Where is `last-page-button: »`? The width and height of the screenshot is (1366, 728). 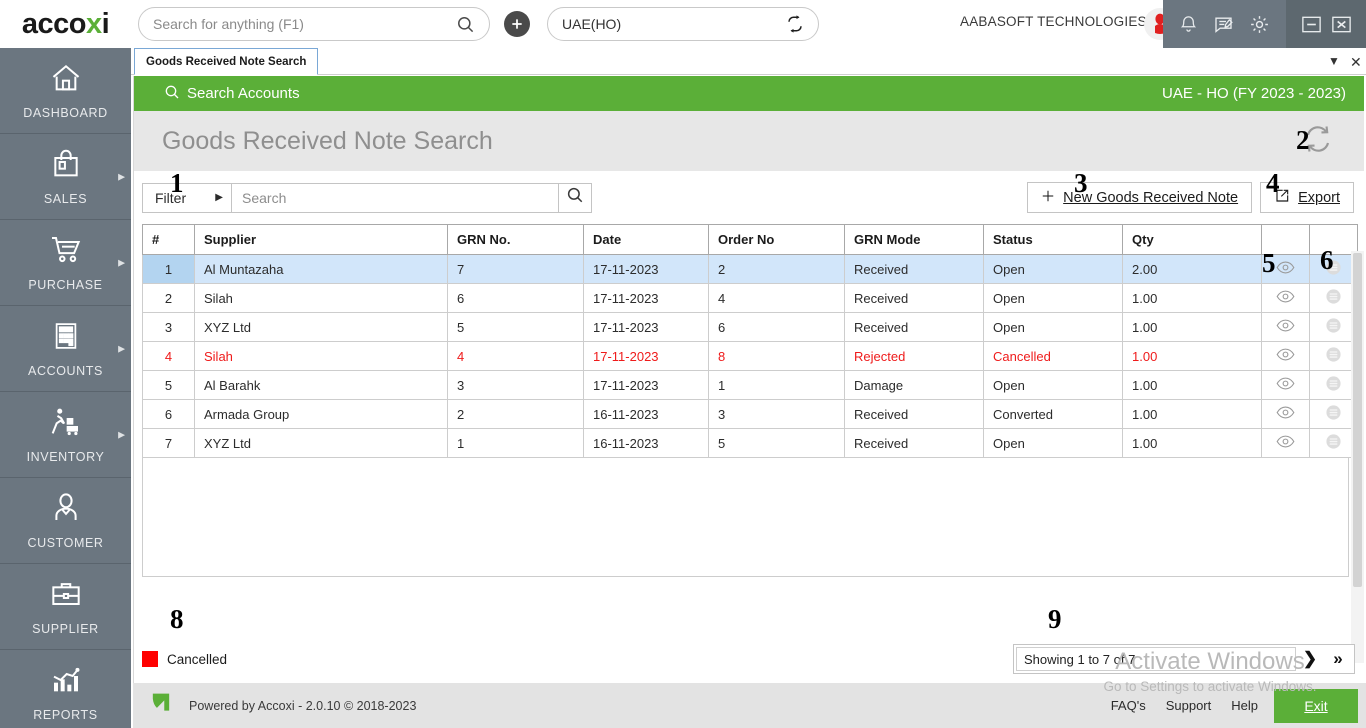
last-page-button: » is located at coordinates (1338, 659).